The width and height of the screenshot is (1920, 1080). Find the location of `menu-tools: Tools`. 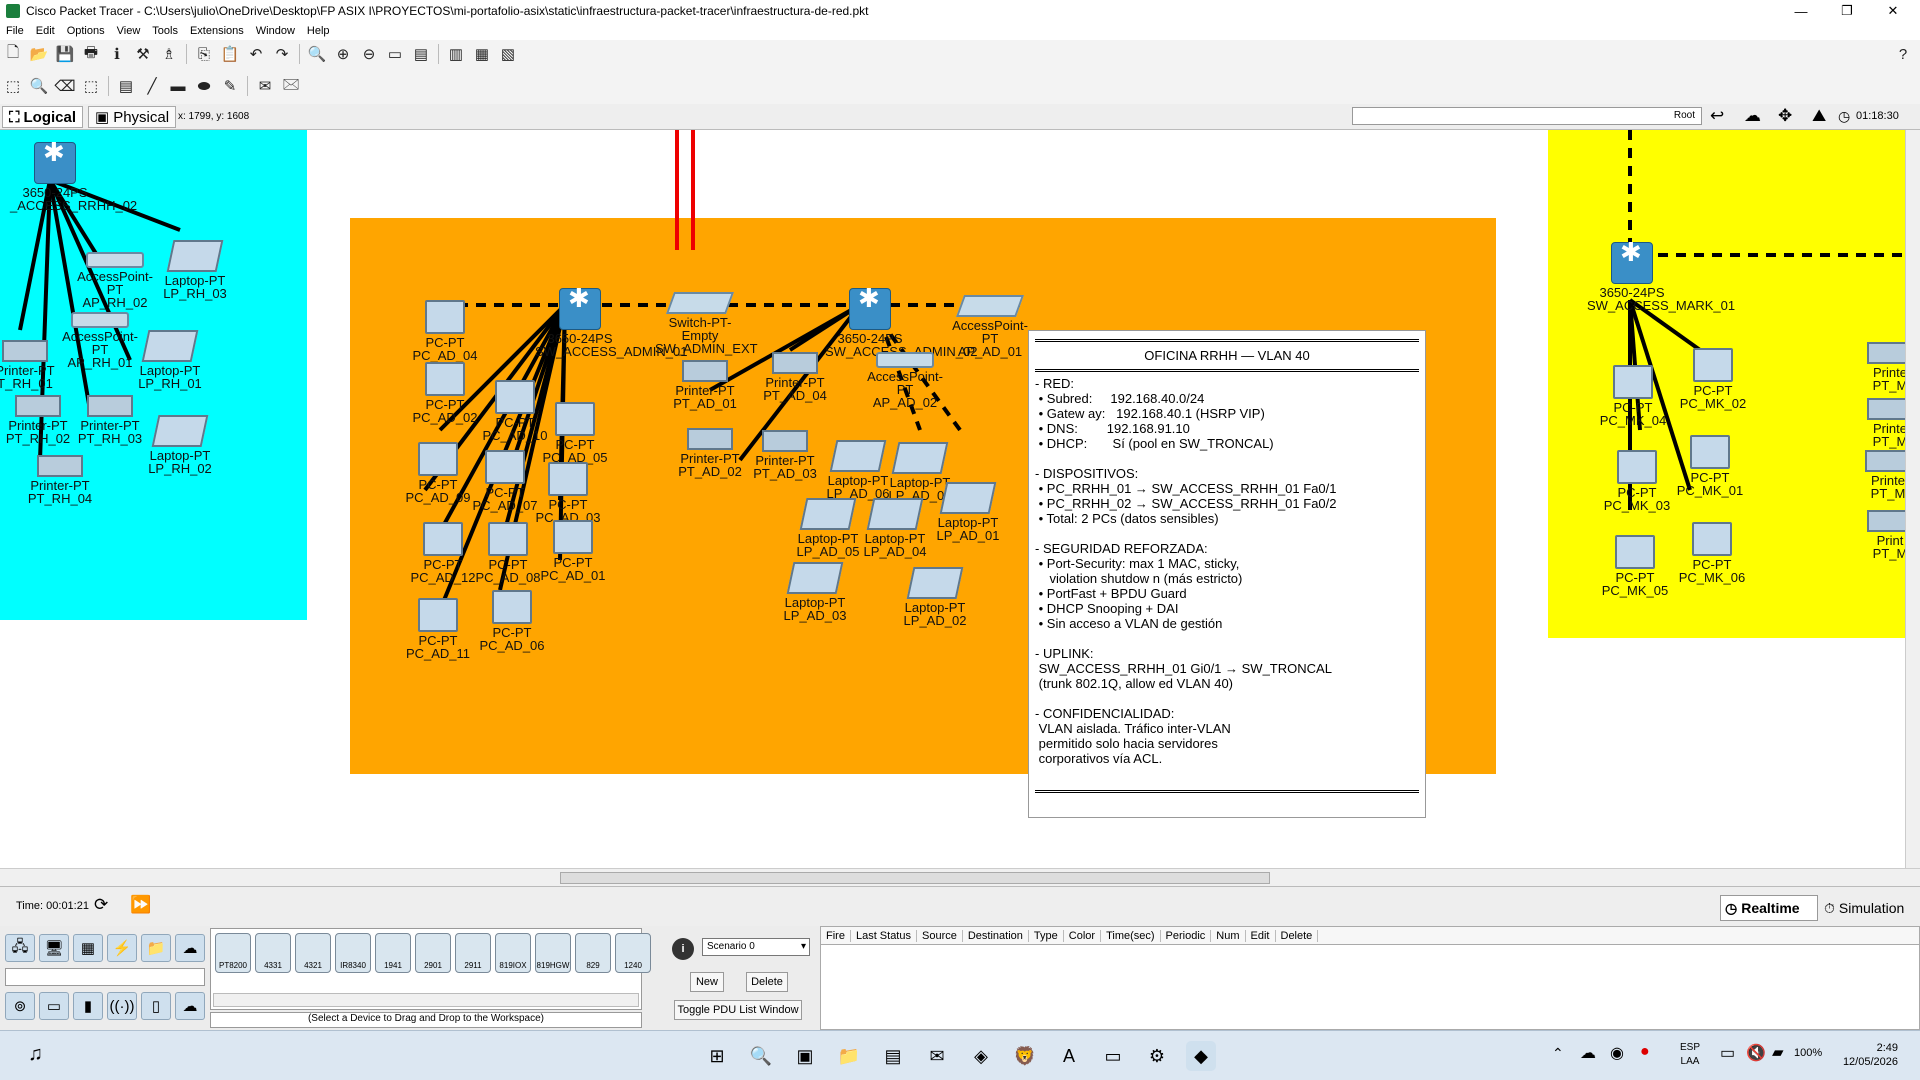

menu-tools: Tools is located at coordinates (165, 31).